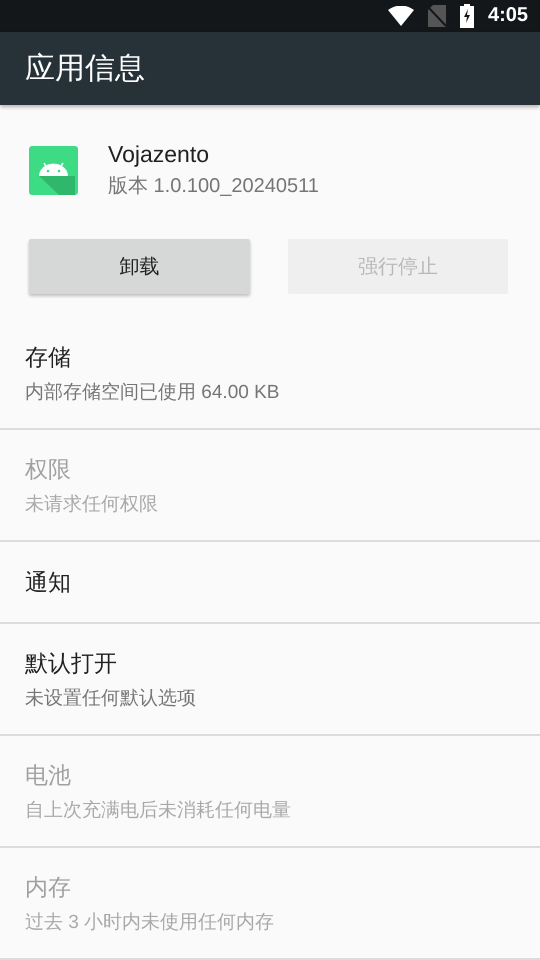  Describe the element at coordinates (71, 663) in the screenshot. I see `item-title: 默认打开` at that location.